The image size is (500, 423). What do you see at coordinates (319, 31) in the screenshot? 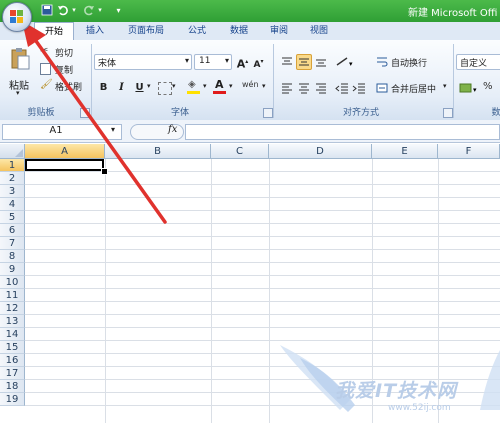
I see `tab-view: 视图` at bounding box center [319, 31].